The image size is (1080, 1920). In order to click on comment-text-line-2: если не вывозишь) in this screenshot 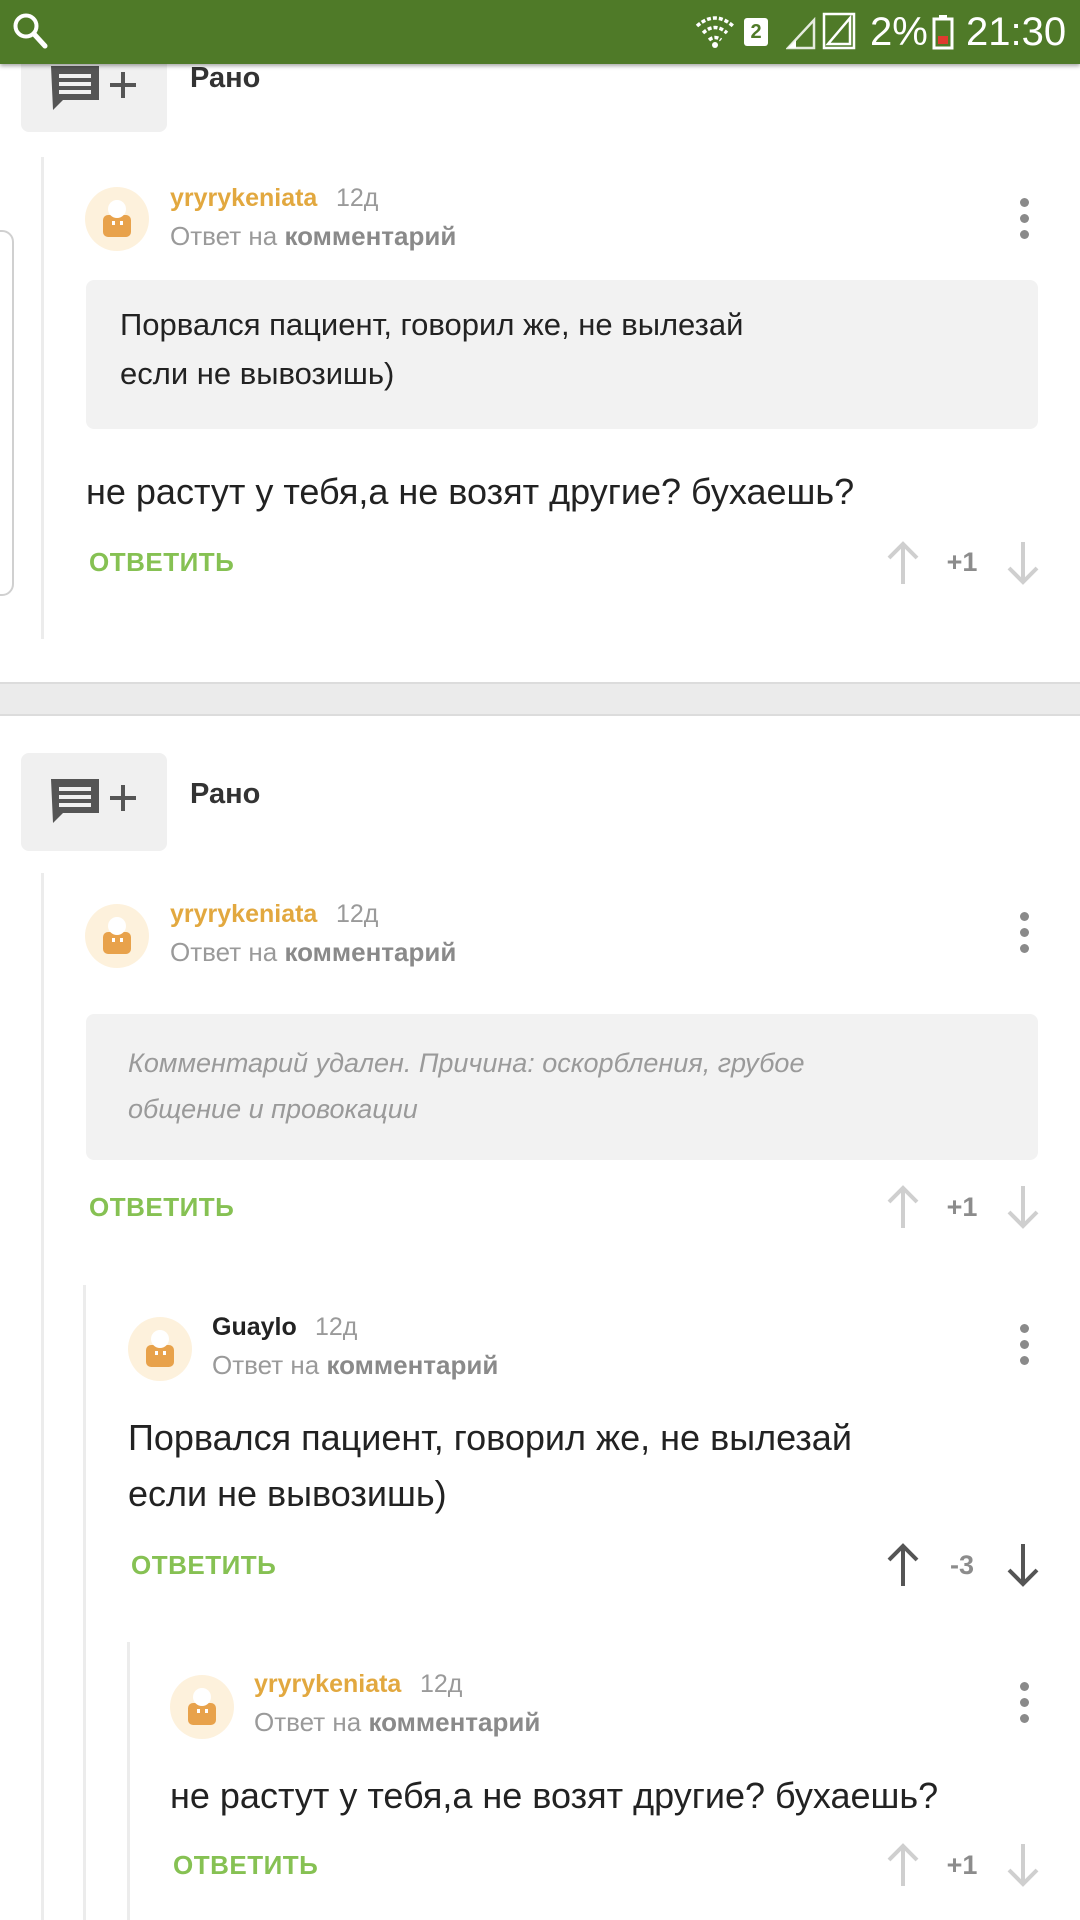, I will do `click(287, 1493)`.